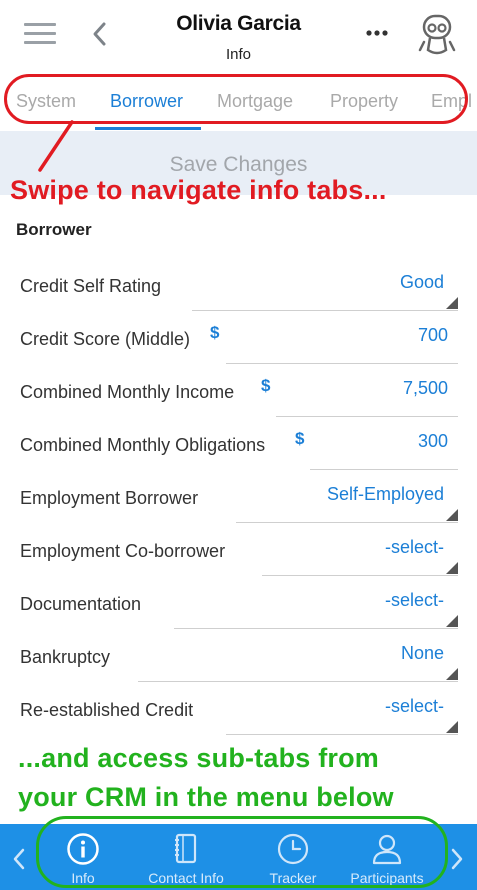  What do you see at coordinates (384, 450) in the screenshot?
I see `combined-monthly-obligations-input: 300` at bounding box center [384, 450].